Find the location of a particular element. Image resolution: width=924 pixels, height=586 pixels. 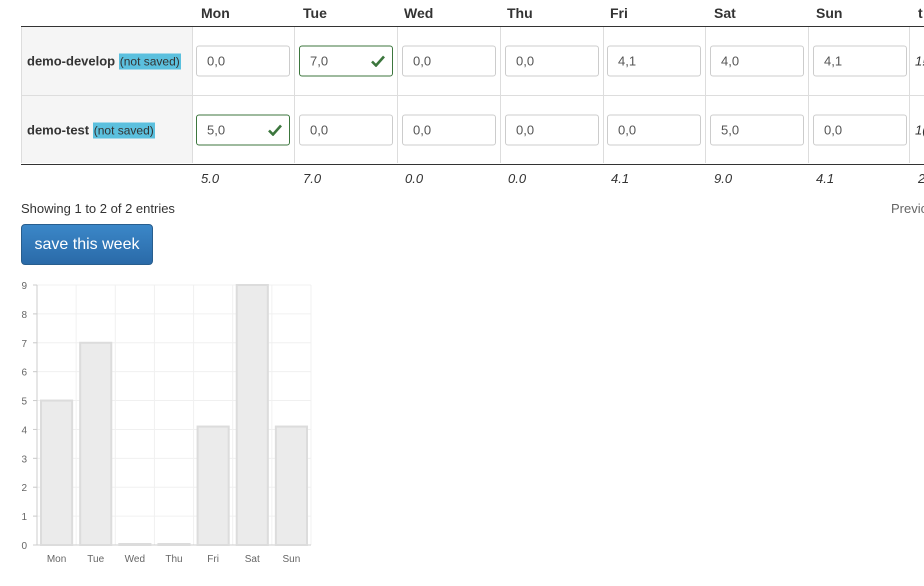

column-header-fri: Fri is located at coordinates (619, 13).